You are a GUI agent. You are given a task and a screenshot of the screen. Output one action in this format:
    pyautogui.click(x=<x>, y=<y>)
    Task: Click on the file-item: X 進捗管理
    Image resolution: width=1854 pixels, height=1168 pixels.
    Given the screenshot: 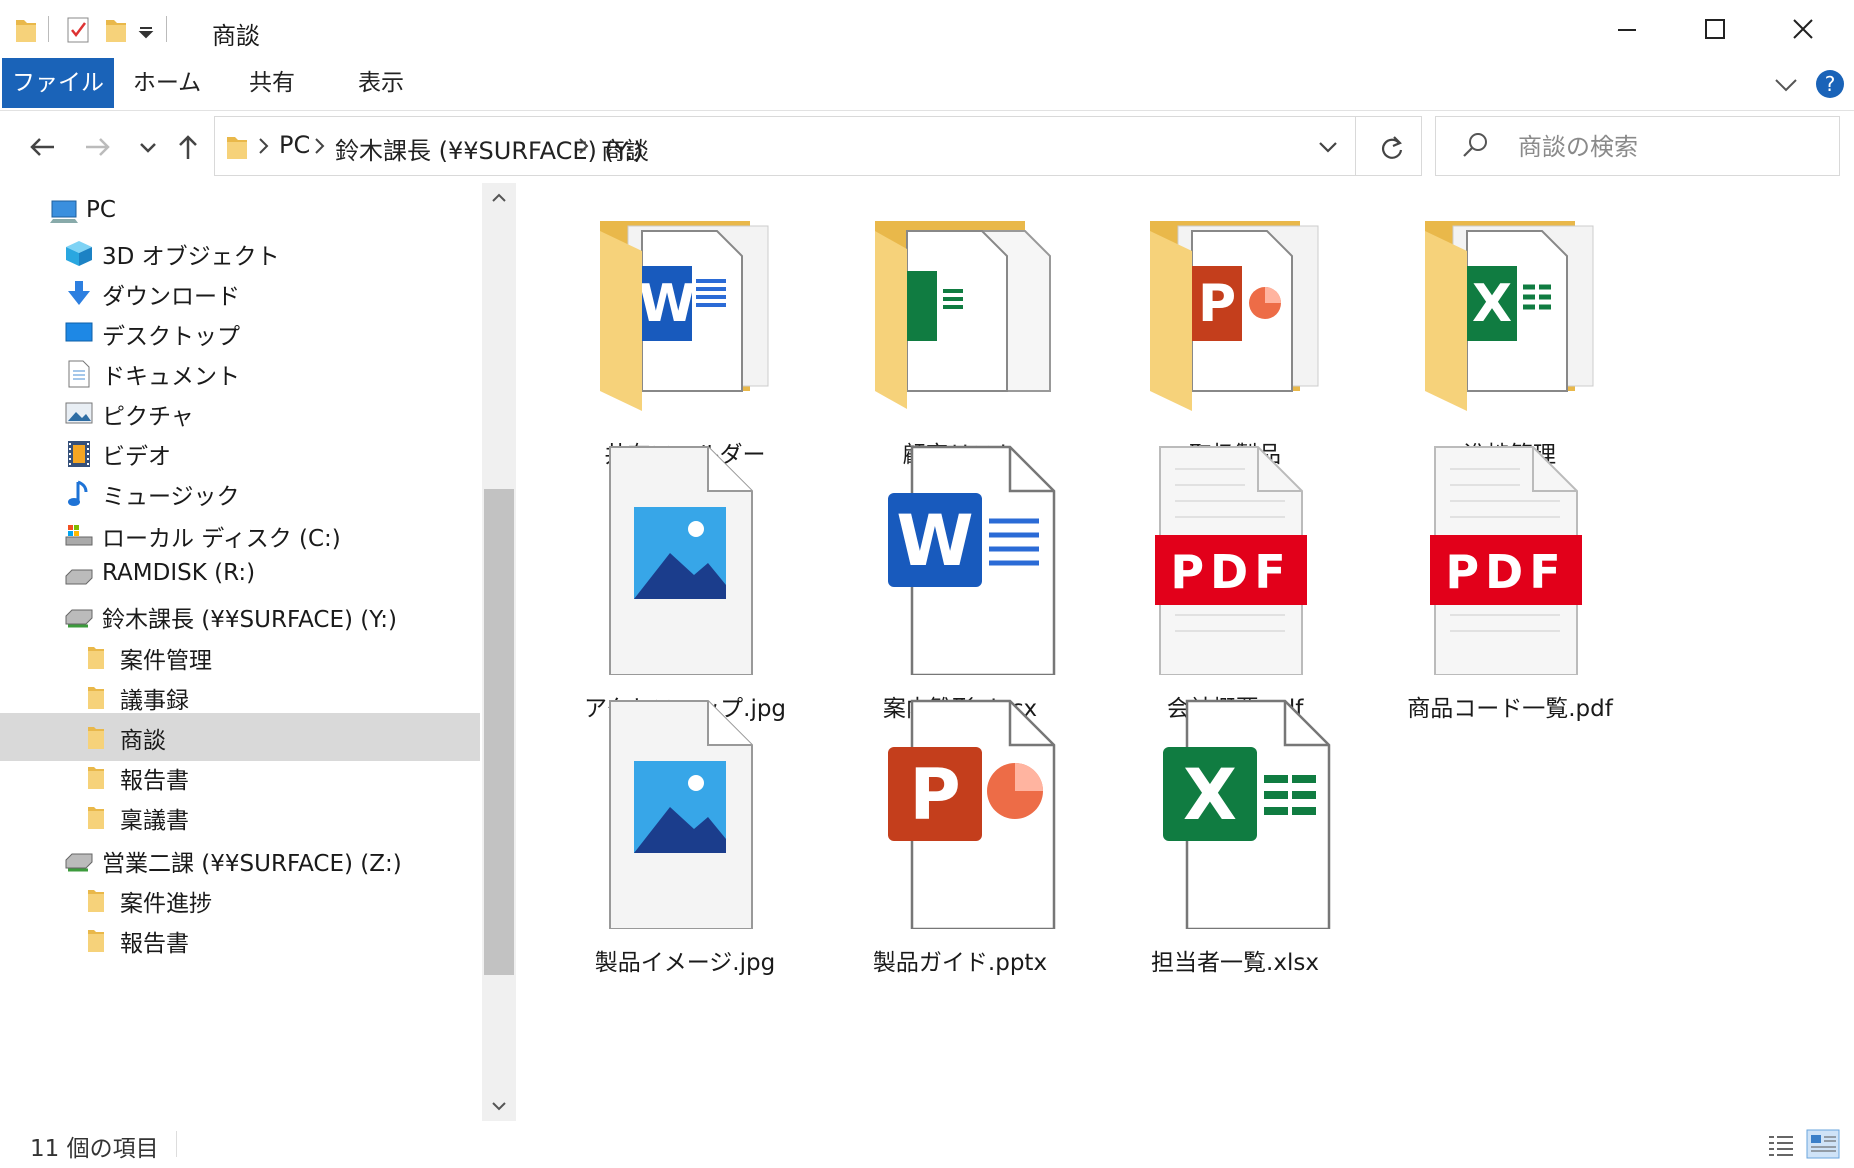 What is the action you would take?
    pyautogui.click(x=1510, y=328)
    